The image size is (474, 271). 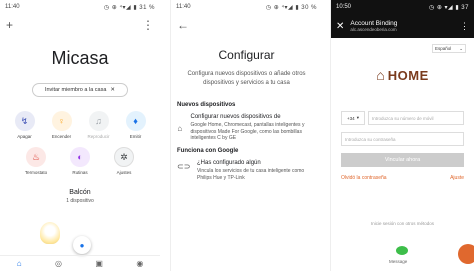 What do you see at coordinates (402, 160) in the screenshot?
I see `bind-now-button: Vincular ahora` at bounding box center [402, 160].